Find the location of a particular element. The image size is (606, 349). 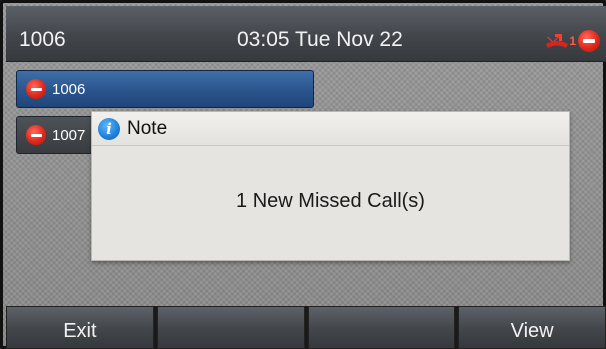

view-button: View is located at coordinates (532, 327).